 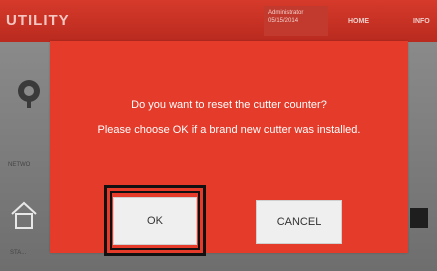 I want to click on cancel-button: CANCEL, so click(x=299, y=222).